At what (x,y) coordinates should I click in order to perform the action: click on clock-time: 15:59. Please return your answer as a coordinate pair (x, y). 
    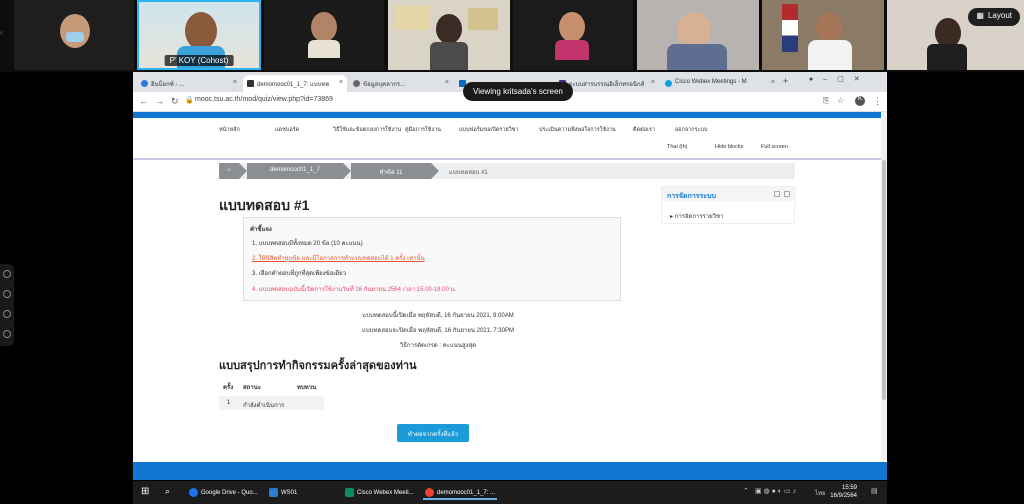
    Looking at the image, I should click on (849, 488).